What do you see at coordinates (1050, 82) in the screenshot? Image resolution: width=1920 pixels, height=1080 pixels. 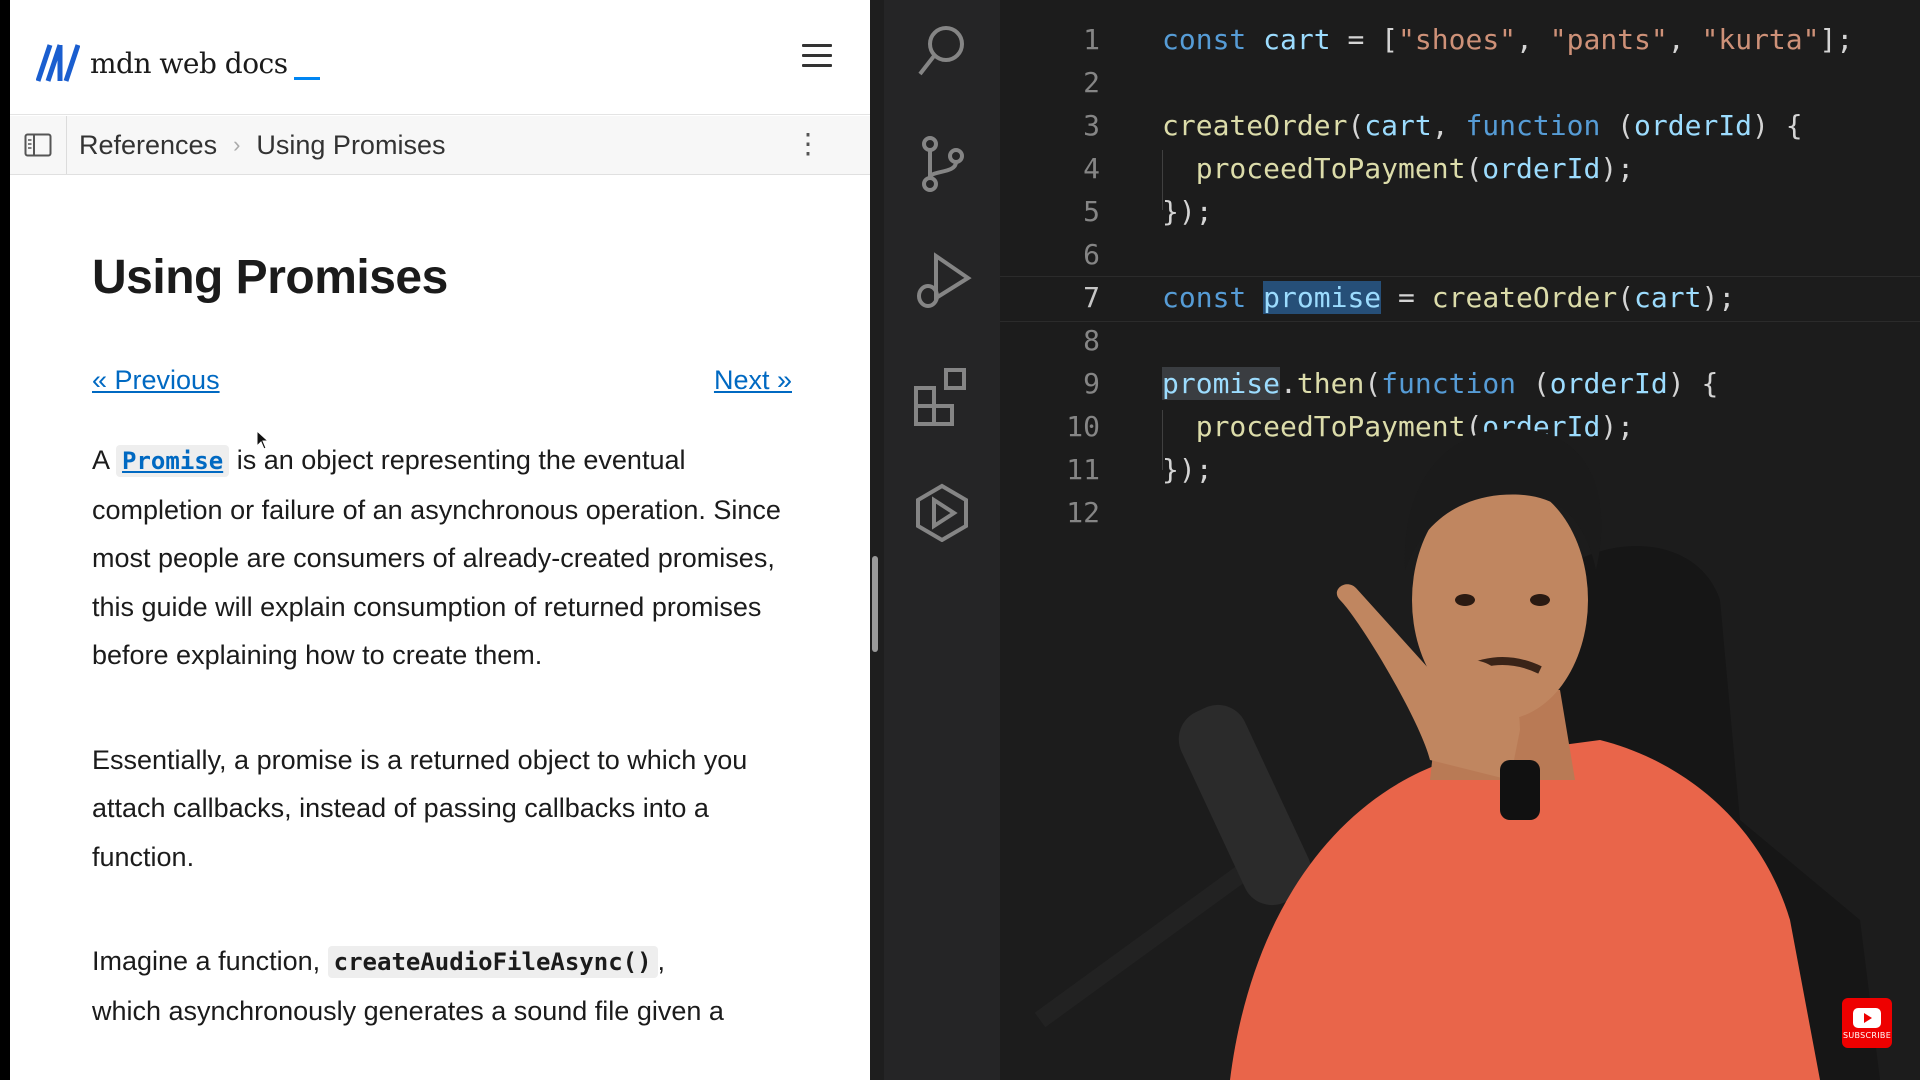 I see `code-line: 2` at bounding box center [1050, 82].